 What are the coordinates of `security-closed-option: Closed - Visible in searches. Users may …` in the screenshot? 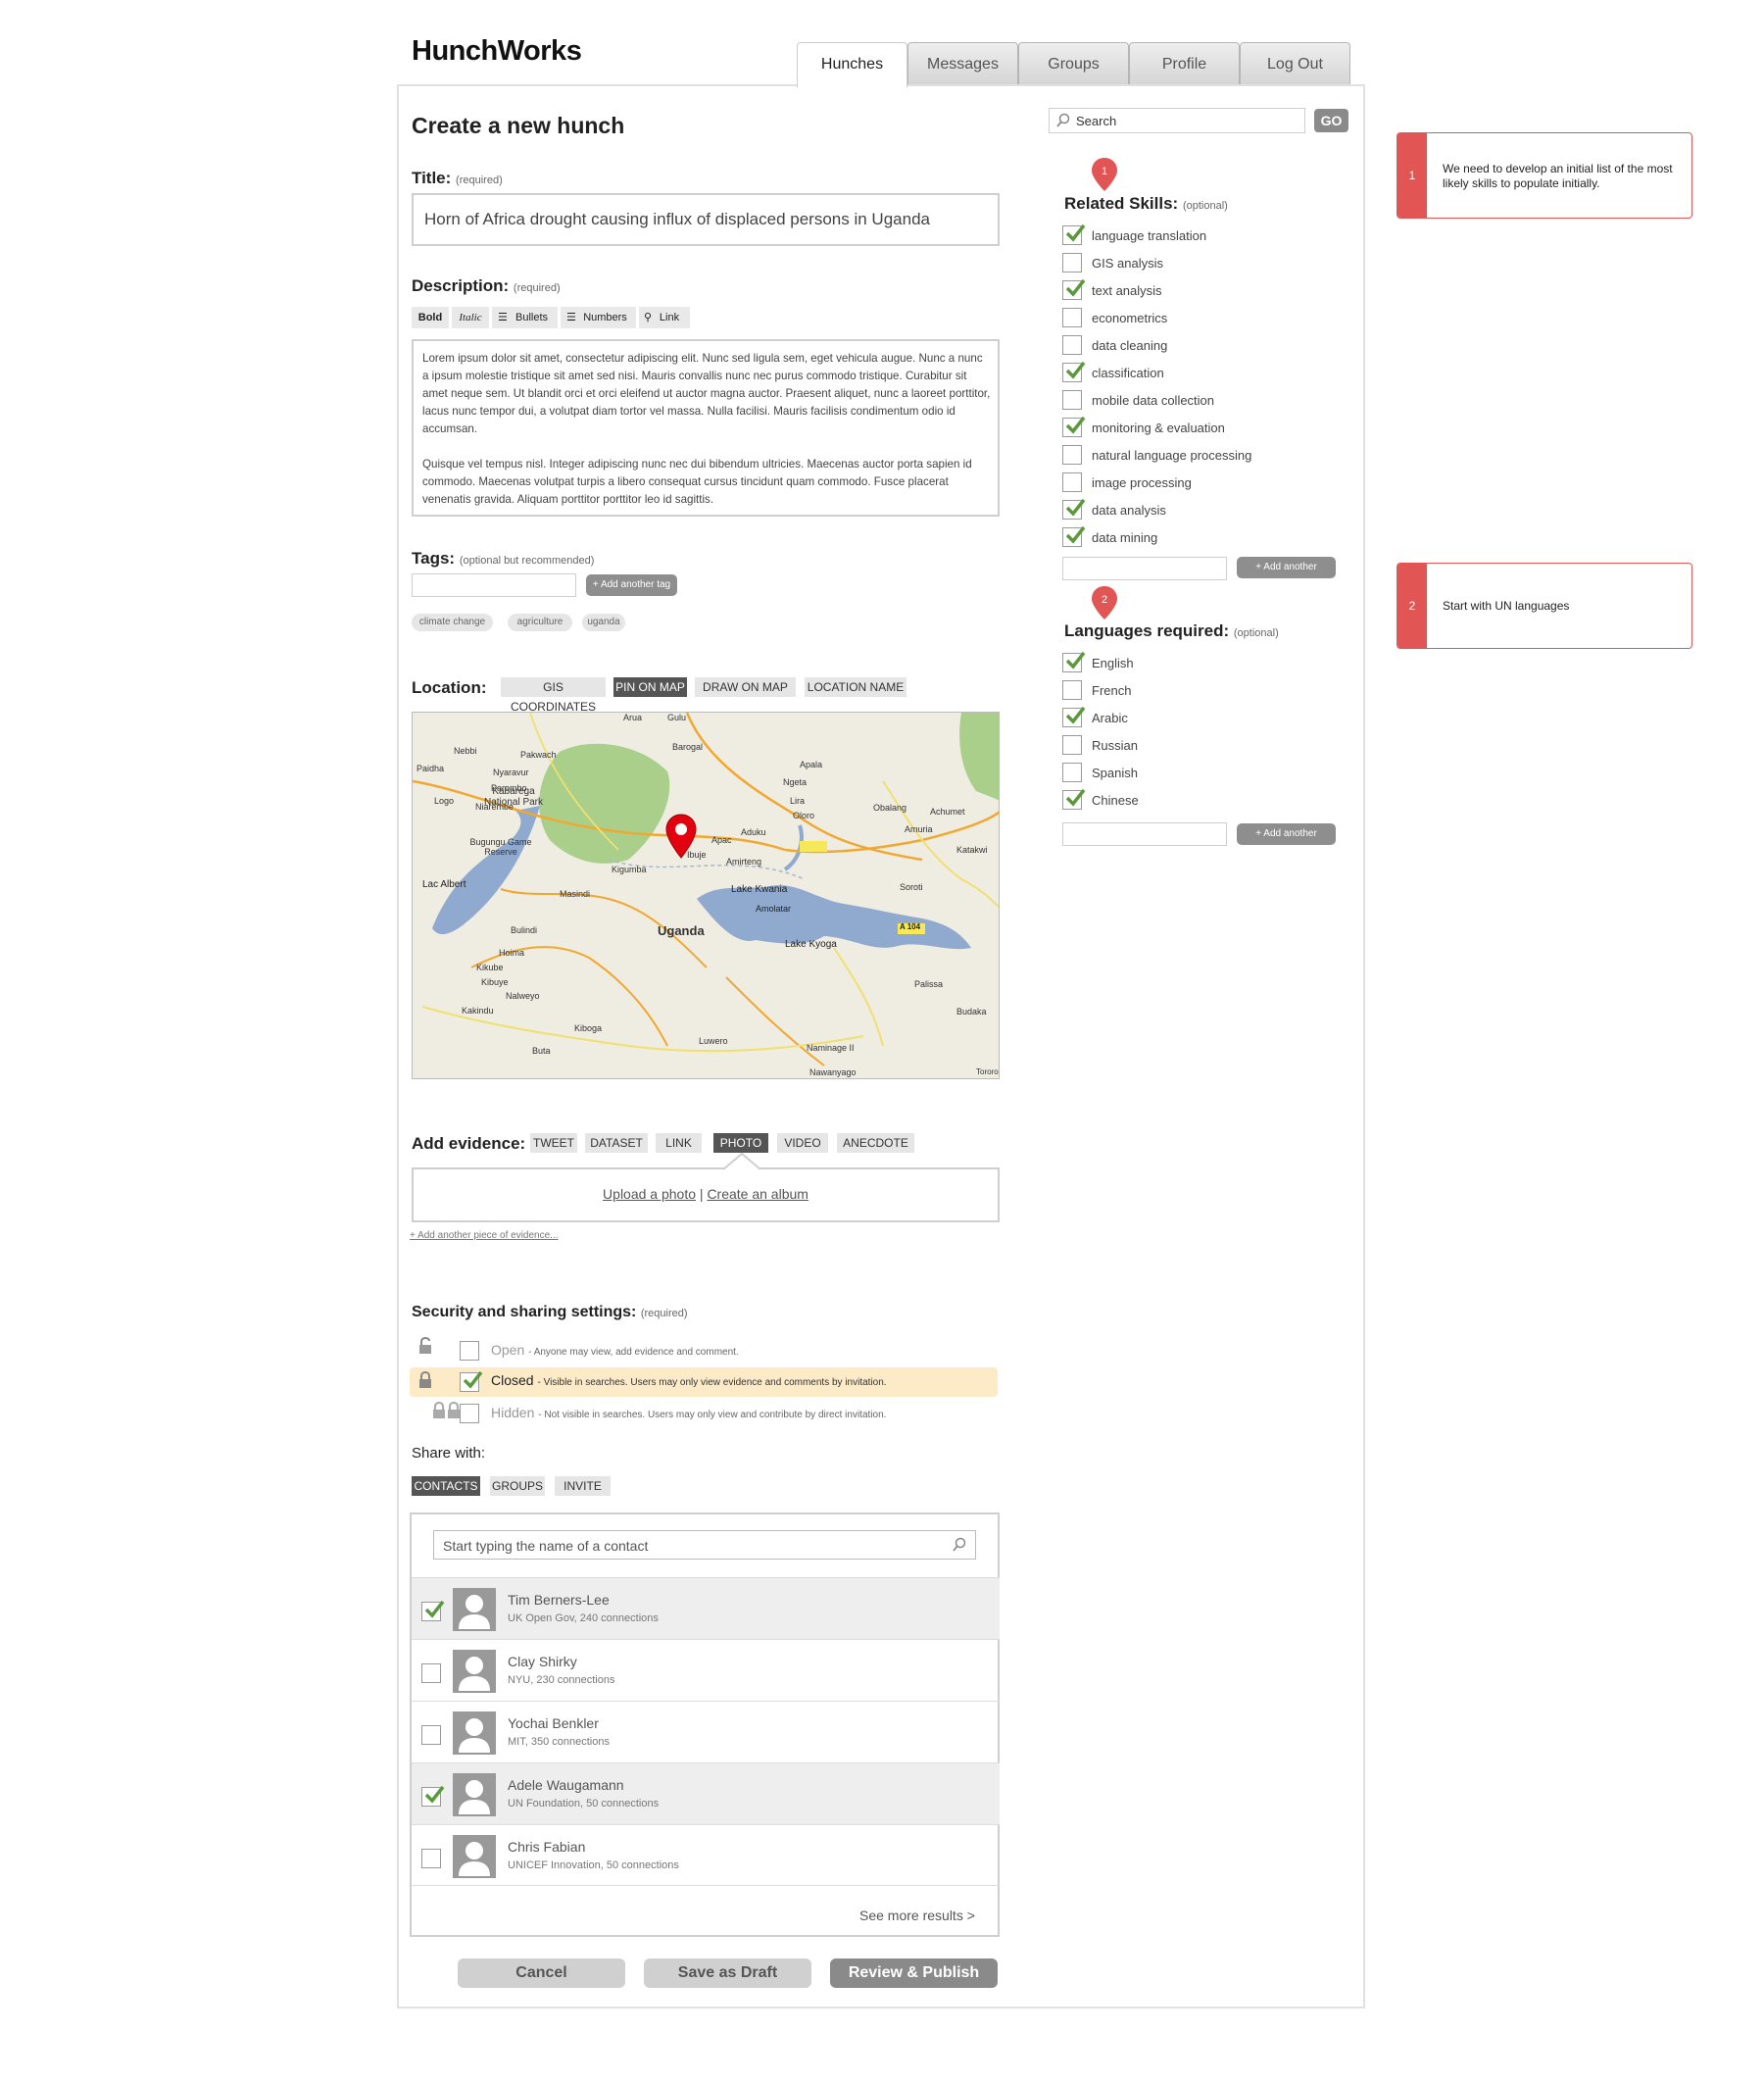 It's located at (689, 1380).